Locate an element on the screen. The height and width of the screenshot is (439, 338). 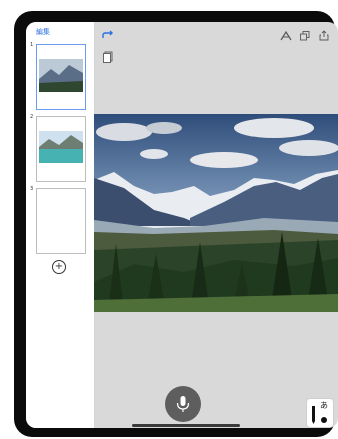
redo-icon is located at coordinates (108, 36).